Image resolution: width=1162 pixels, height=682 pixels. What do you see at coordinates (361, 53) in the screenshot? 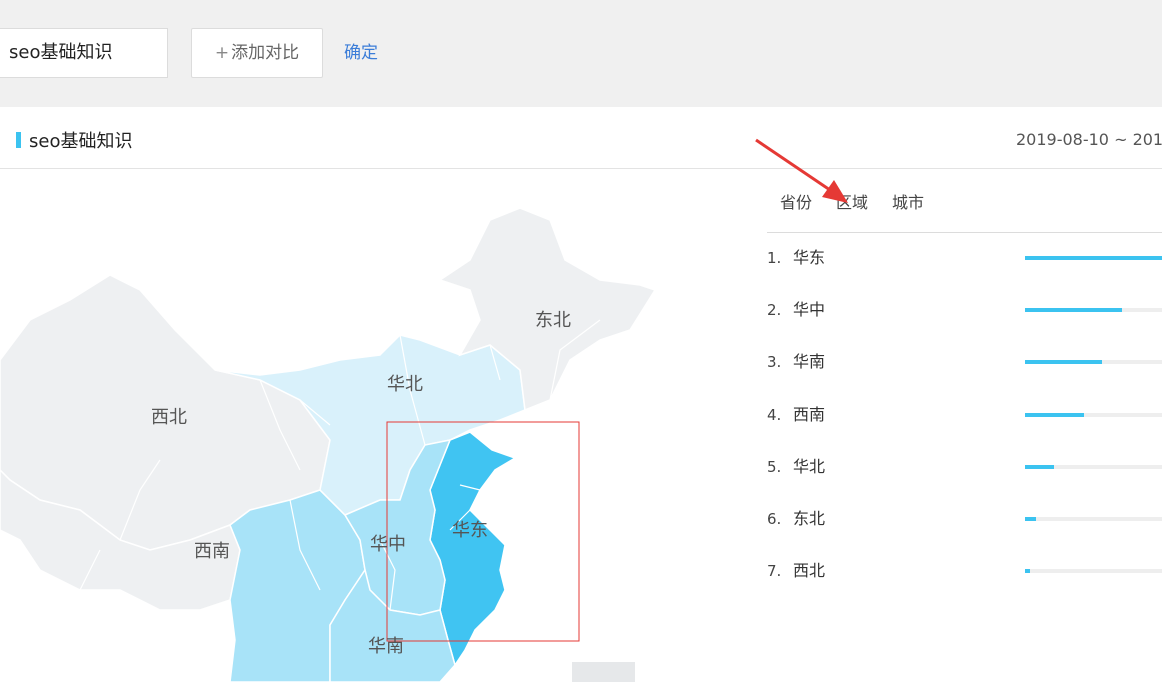
I see `confirm-button: 确定` at bounding box center [361, 53].